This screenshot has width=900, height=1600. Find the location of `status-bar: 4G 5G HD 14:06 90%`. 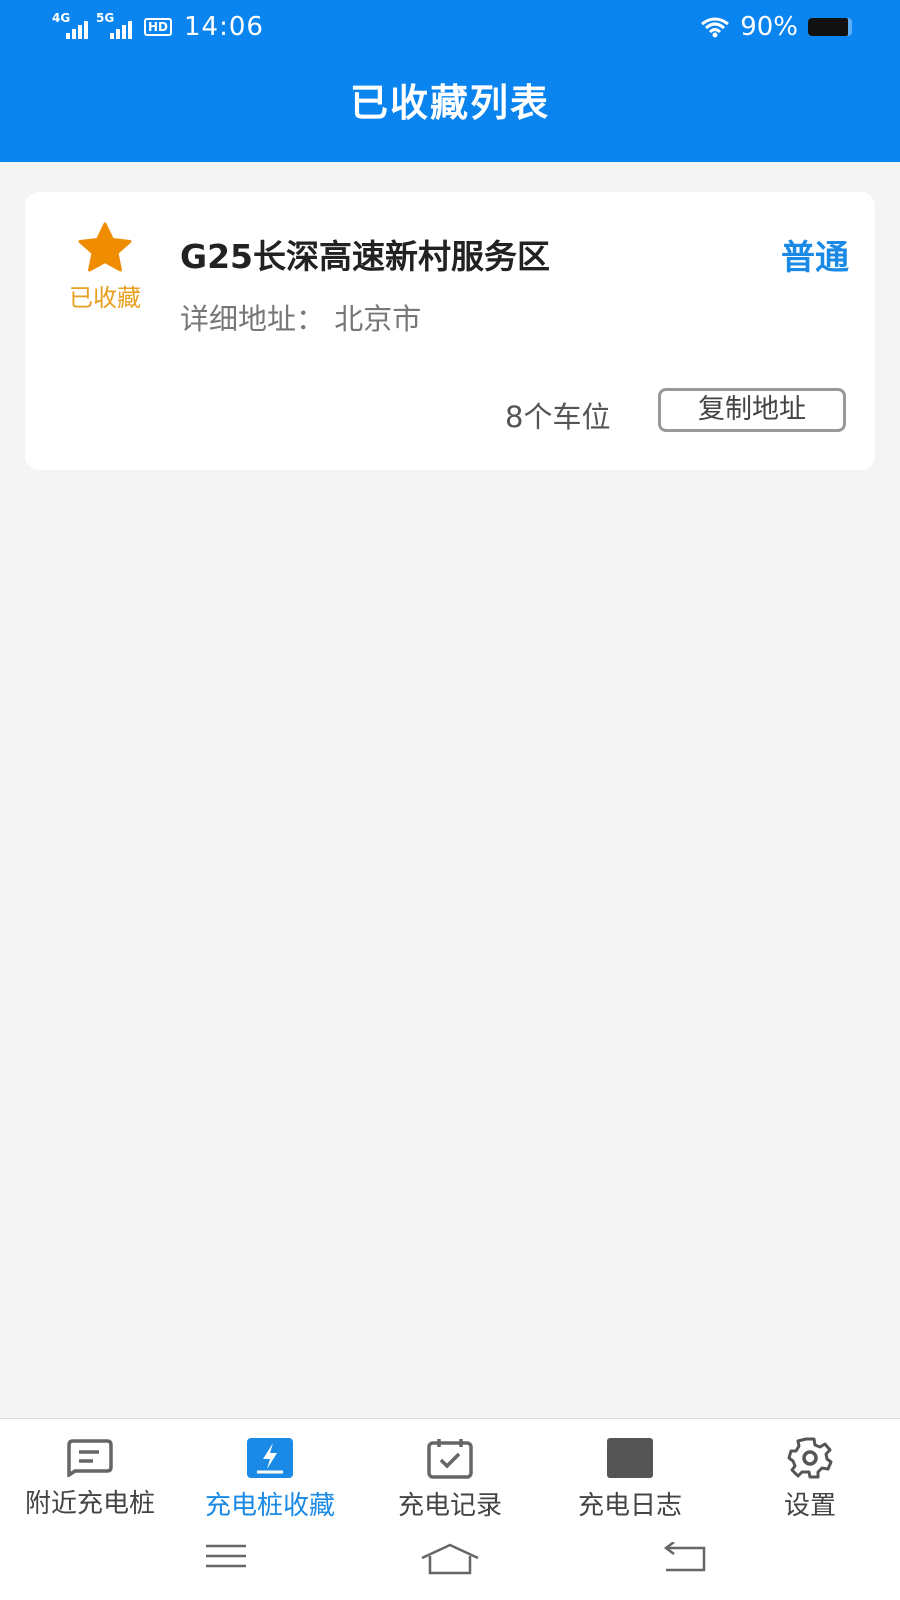

status-bar: 4G 5G HD 14:06 90% is located at coordinates (450, 28).